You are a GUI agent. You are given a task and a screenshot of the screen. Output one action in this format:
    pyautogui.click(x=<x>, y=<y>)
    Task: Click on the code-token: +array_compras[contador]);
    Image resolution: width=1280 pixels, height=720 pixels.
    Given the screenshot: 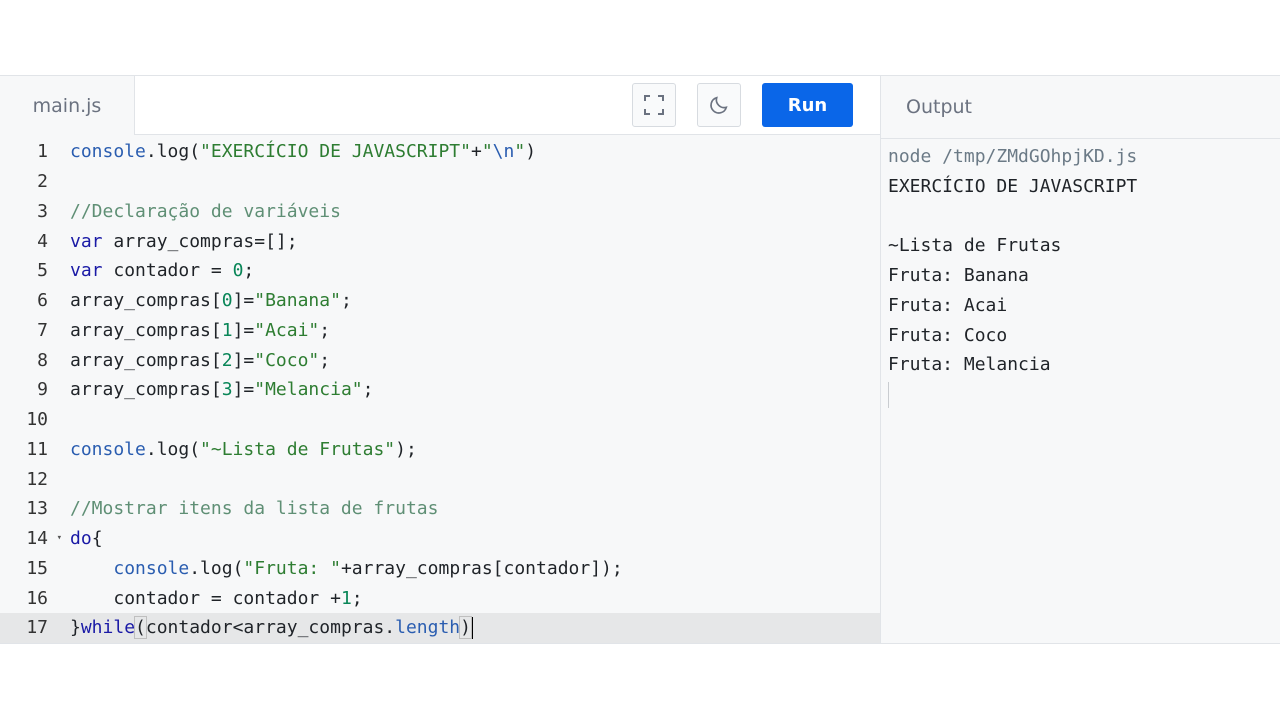 What is the action you would take?
    pyautogui.click(x=481, y=568)
    